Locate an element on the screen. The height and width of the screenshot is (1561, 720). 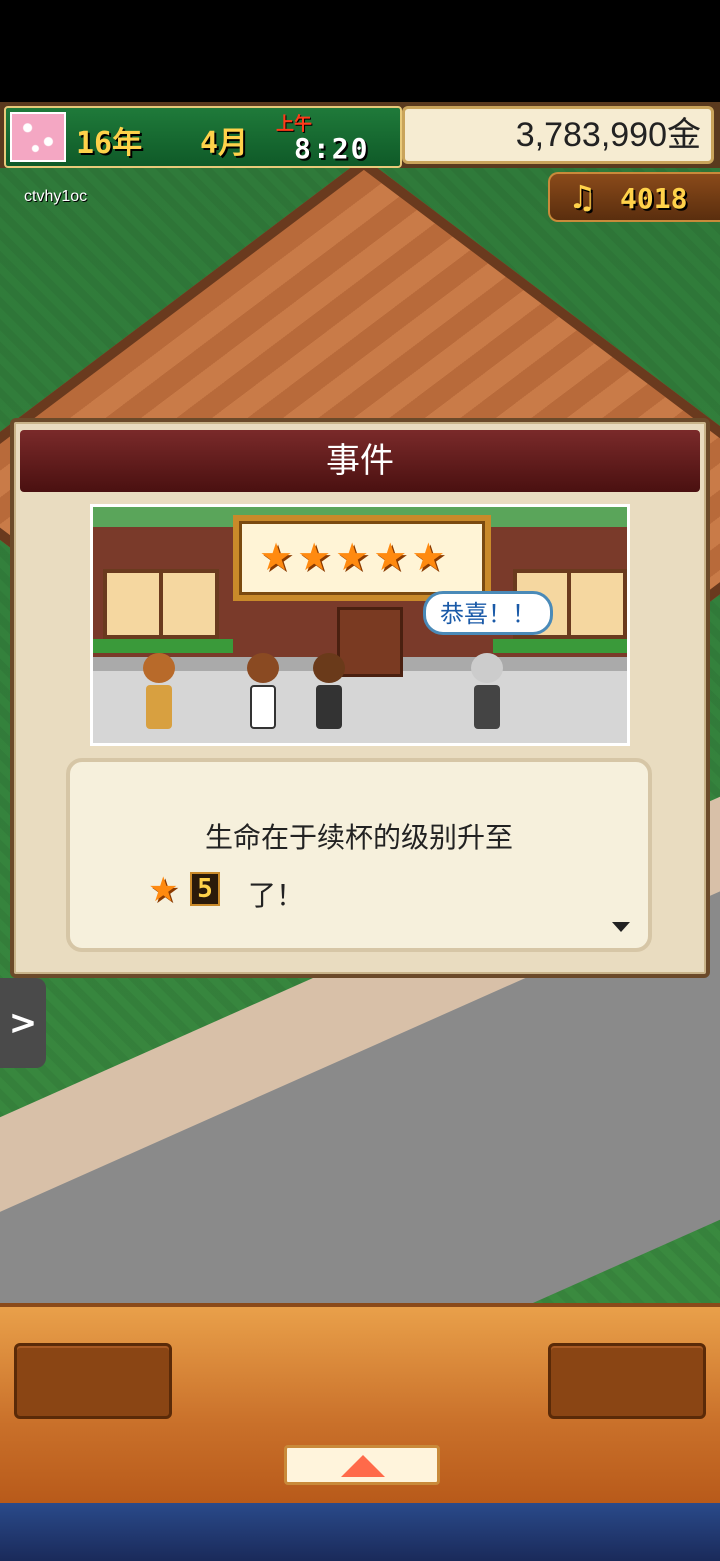
music-note-icon: ♫ is located at coordinates (582, 197).